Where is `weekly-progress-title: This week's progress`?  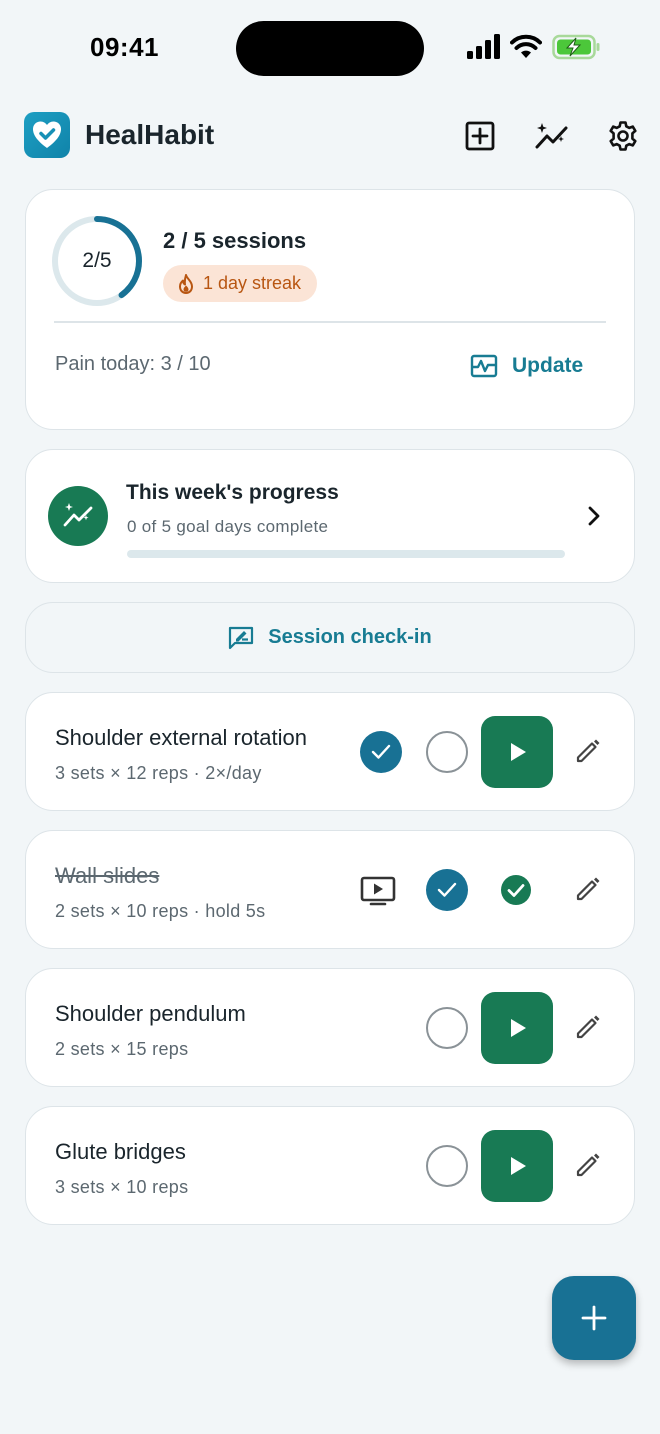
weekly-progress-title: This week's progress is located at coordinates (232, 492).